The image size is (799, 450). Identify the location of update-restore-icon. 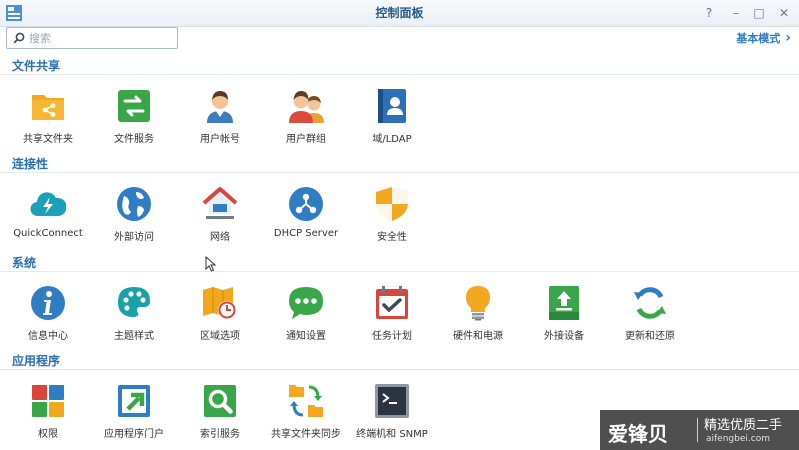
(650, 303).